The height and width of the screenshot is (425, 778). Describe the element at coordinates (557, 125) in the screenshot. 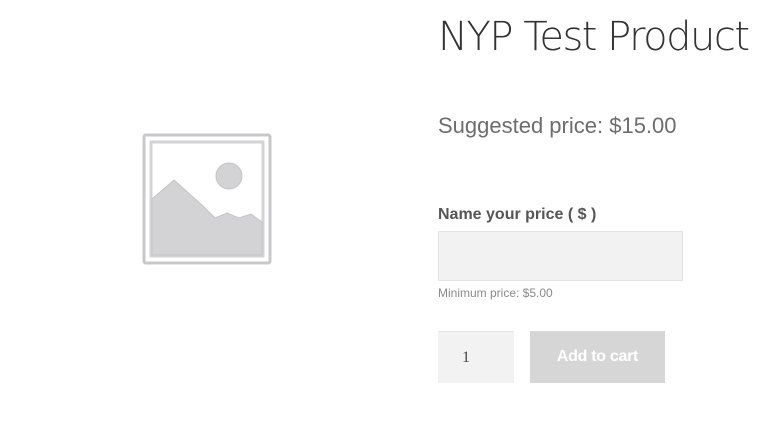

I see `suggested-price: Suggested price: $15.00` at that location.